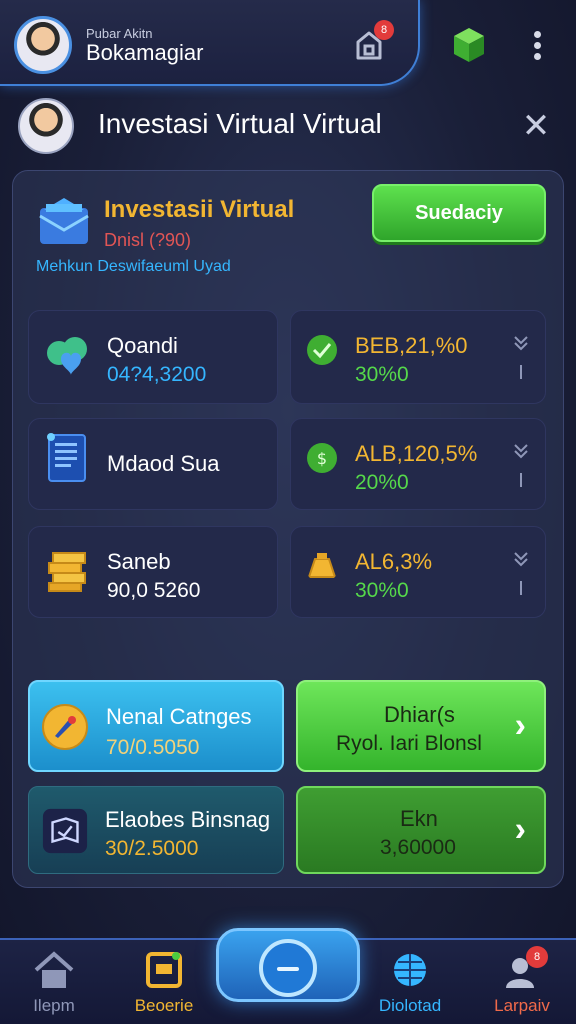 The height and width of the screenshot is (1024, 576). What do you see at coordinates (537, 957) in the screenshot?
I see `profile-badge: 8` at bounding box center [537, 957].